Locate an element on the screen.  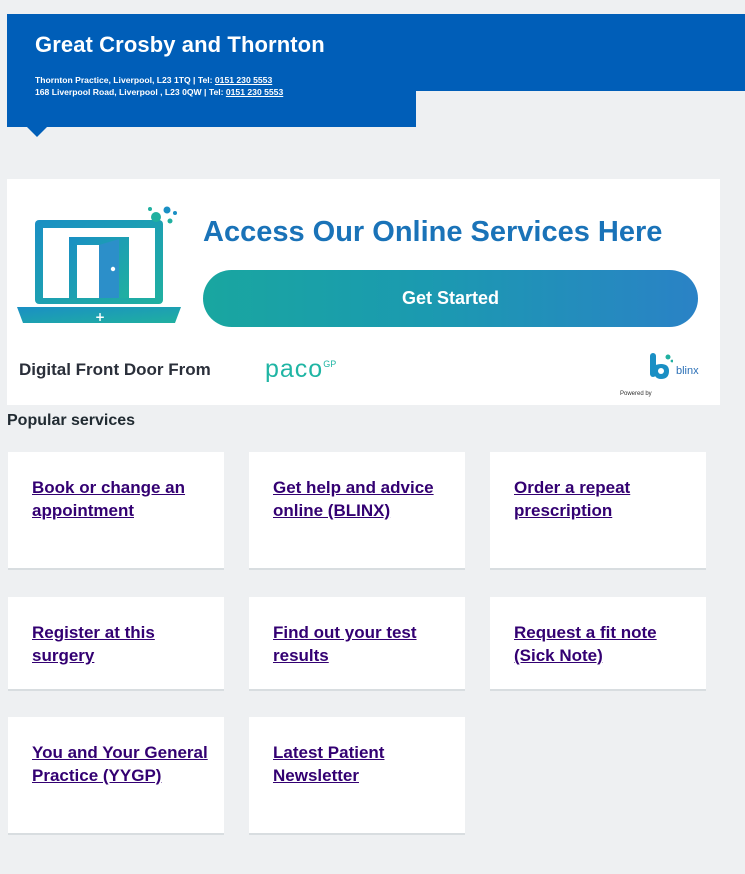
service-link-blinx-advice: Get help and advice online (BLINX) is located at coordinates (363, 499).